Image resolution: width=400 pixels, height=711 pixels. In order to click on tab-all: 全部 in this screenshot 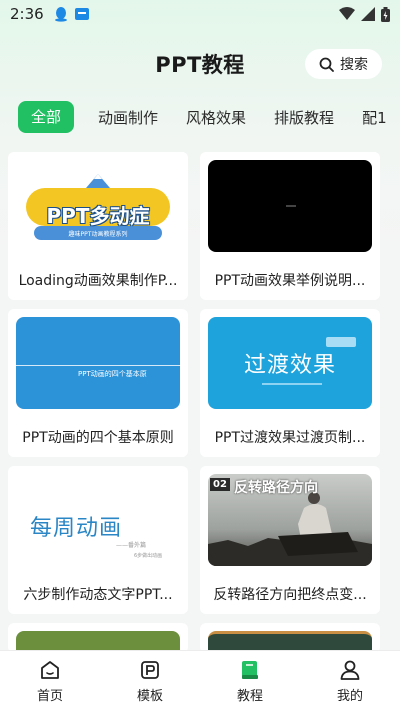, I will do `click(46, 117)`.